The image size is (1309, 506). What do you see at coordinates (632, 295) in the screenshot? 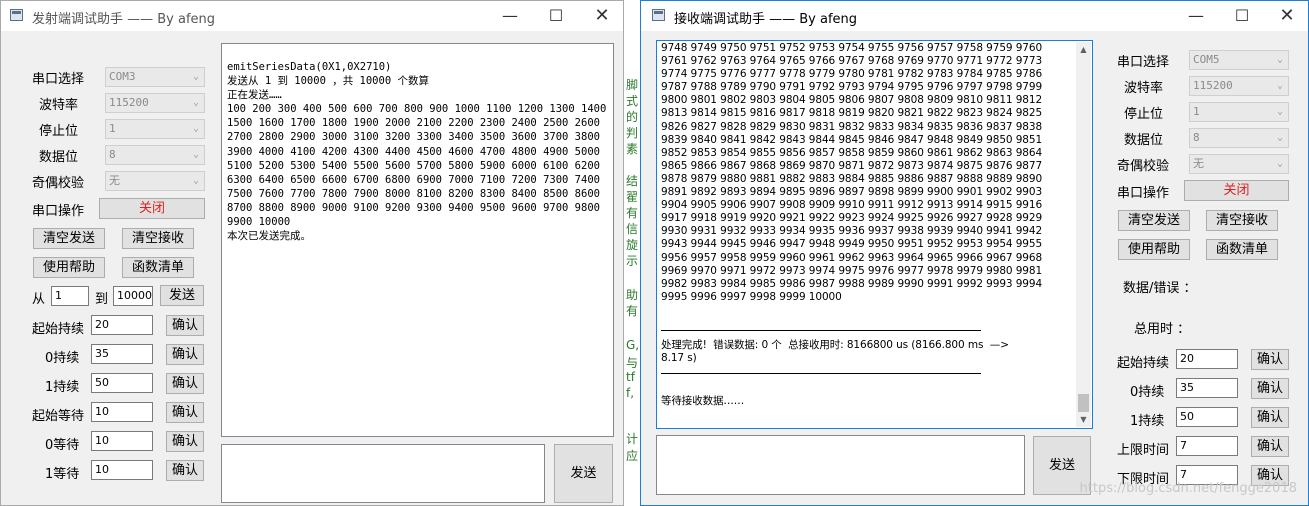
I see `bg-text: 助` at bounding box center [632, 295].